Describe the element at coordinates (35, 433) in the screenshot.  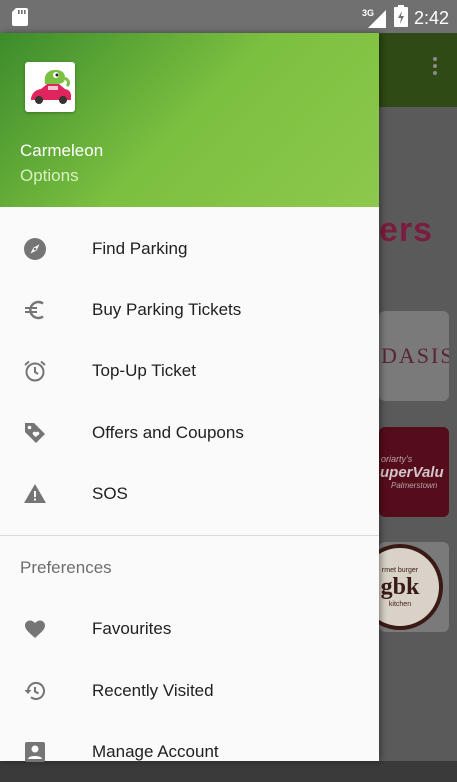
I see `tag-icon` at that location.